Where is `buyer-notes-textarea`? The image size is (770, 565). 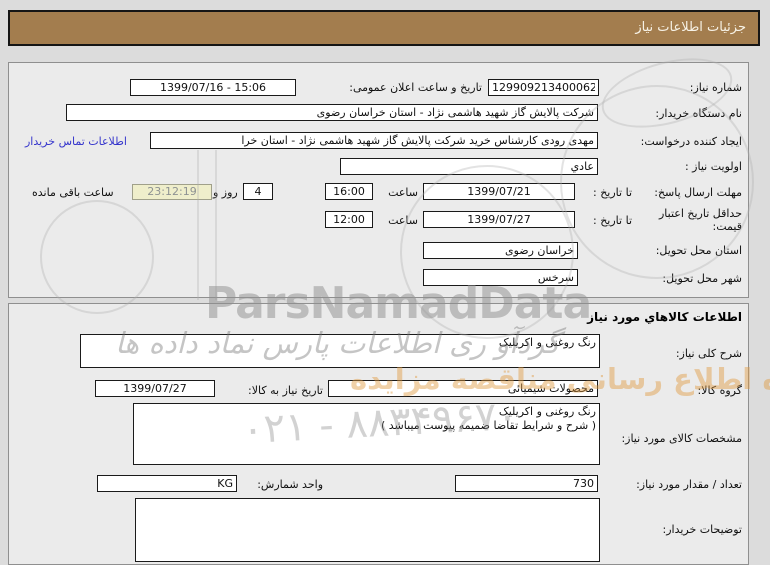 buyer-notes-textarea is located at coordinates (367, 530).